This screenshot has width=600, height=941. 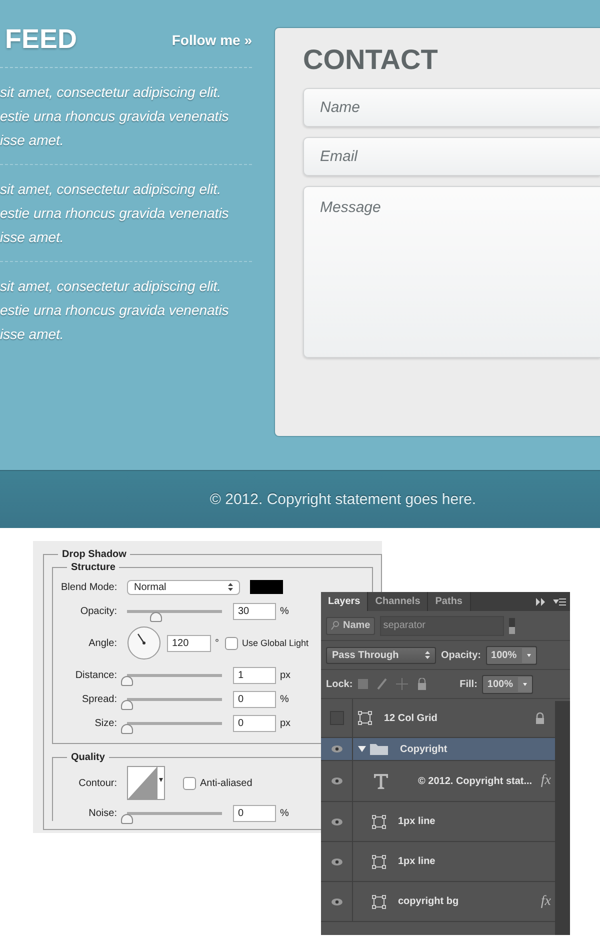 I want to click on field-label: Noise:, so click(x=102, y=813).